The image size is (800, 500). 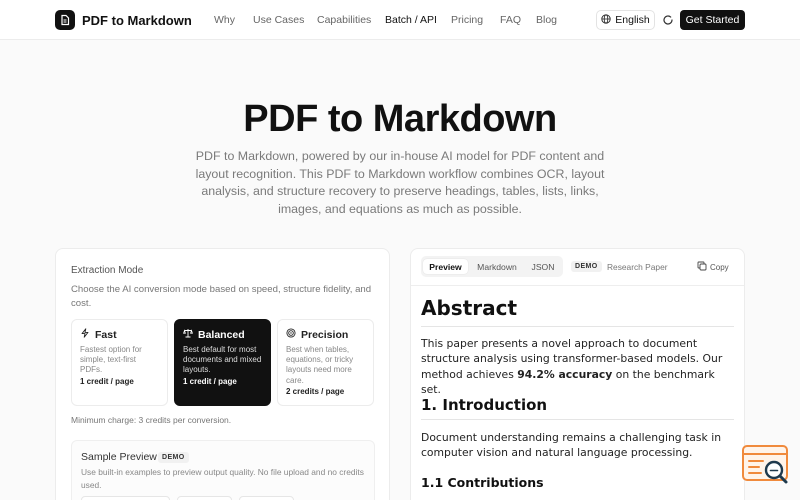 What do you see at coordinates (577, 285) in the screenshot?
I see `card-divider` at bounding box center [577, 285].